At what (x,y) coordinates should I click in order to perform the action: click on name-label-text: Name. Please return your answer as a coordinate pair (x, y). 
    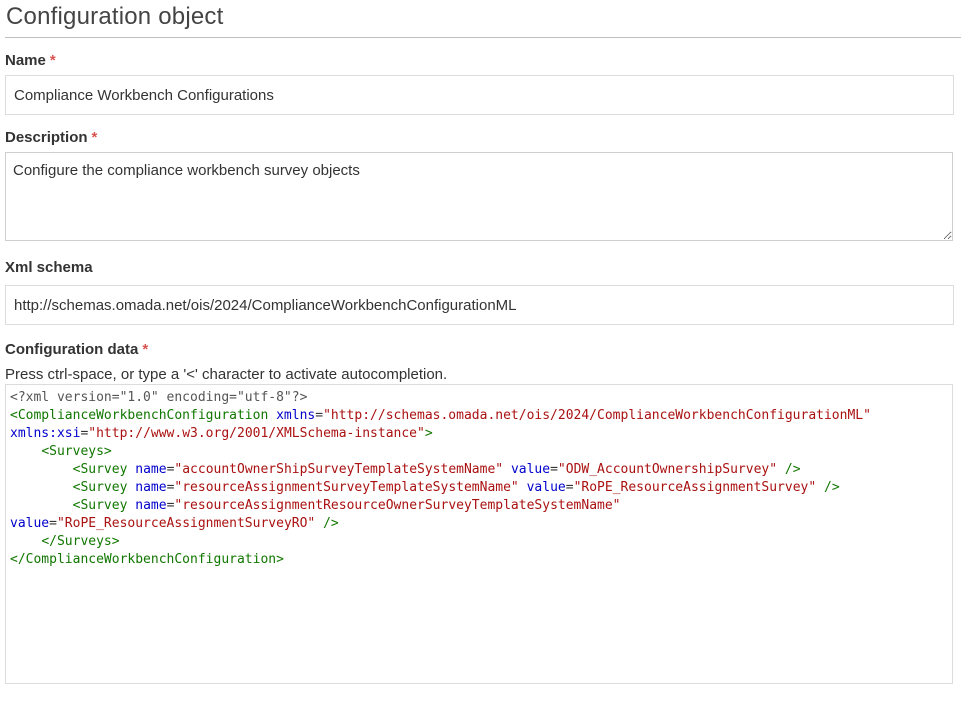
    Looking at the image, I should click on (25, 60).